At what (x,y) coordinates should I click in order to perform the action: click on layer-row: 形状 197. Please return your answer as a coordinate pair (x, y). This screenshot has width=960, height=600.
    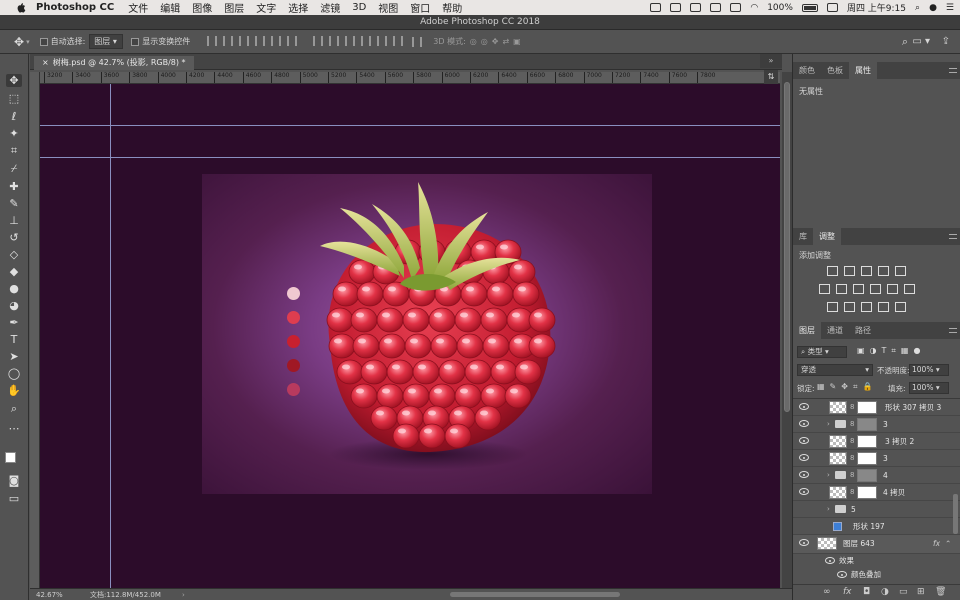
    Looking at the image, I should click on (876, 526).